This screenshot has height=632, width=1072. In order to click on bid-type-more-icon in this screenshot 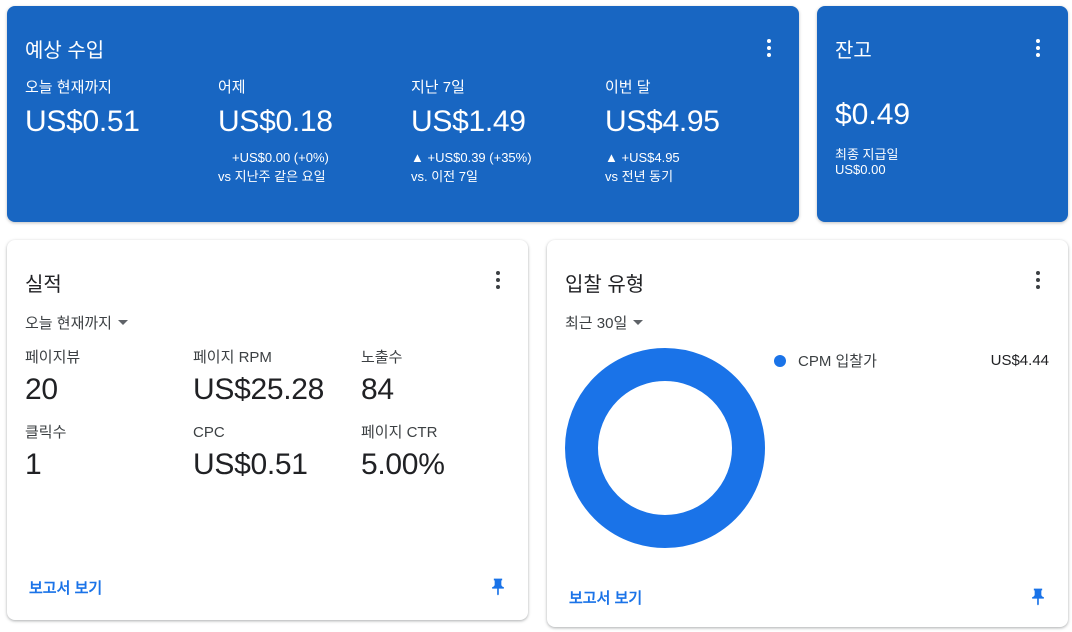, I will do `click(1038, 280)`.